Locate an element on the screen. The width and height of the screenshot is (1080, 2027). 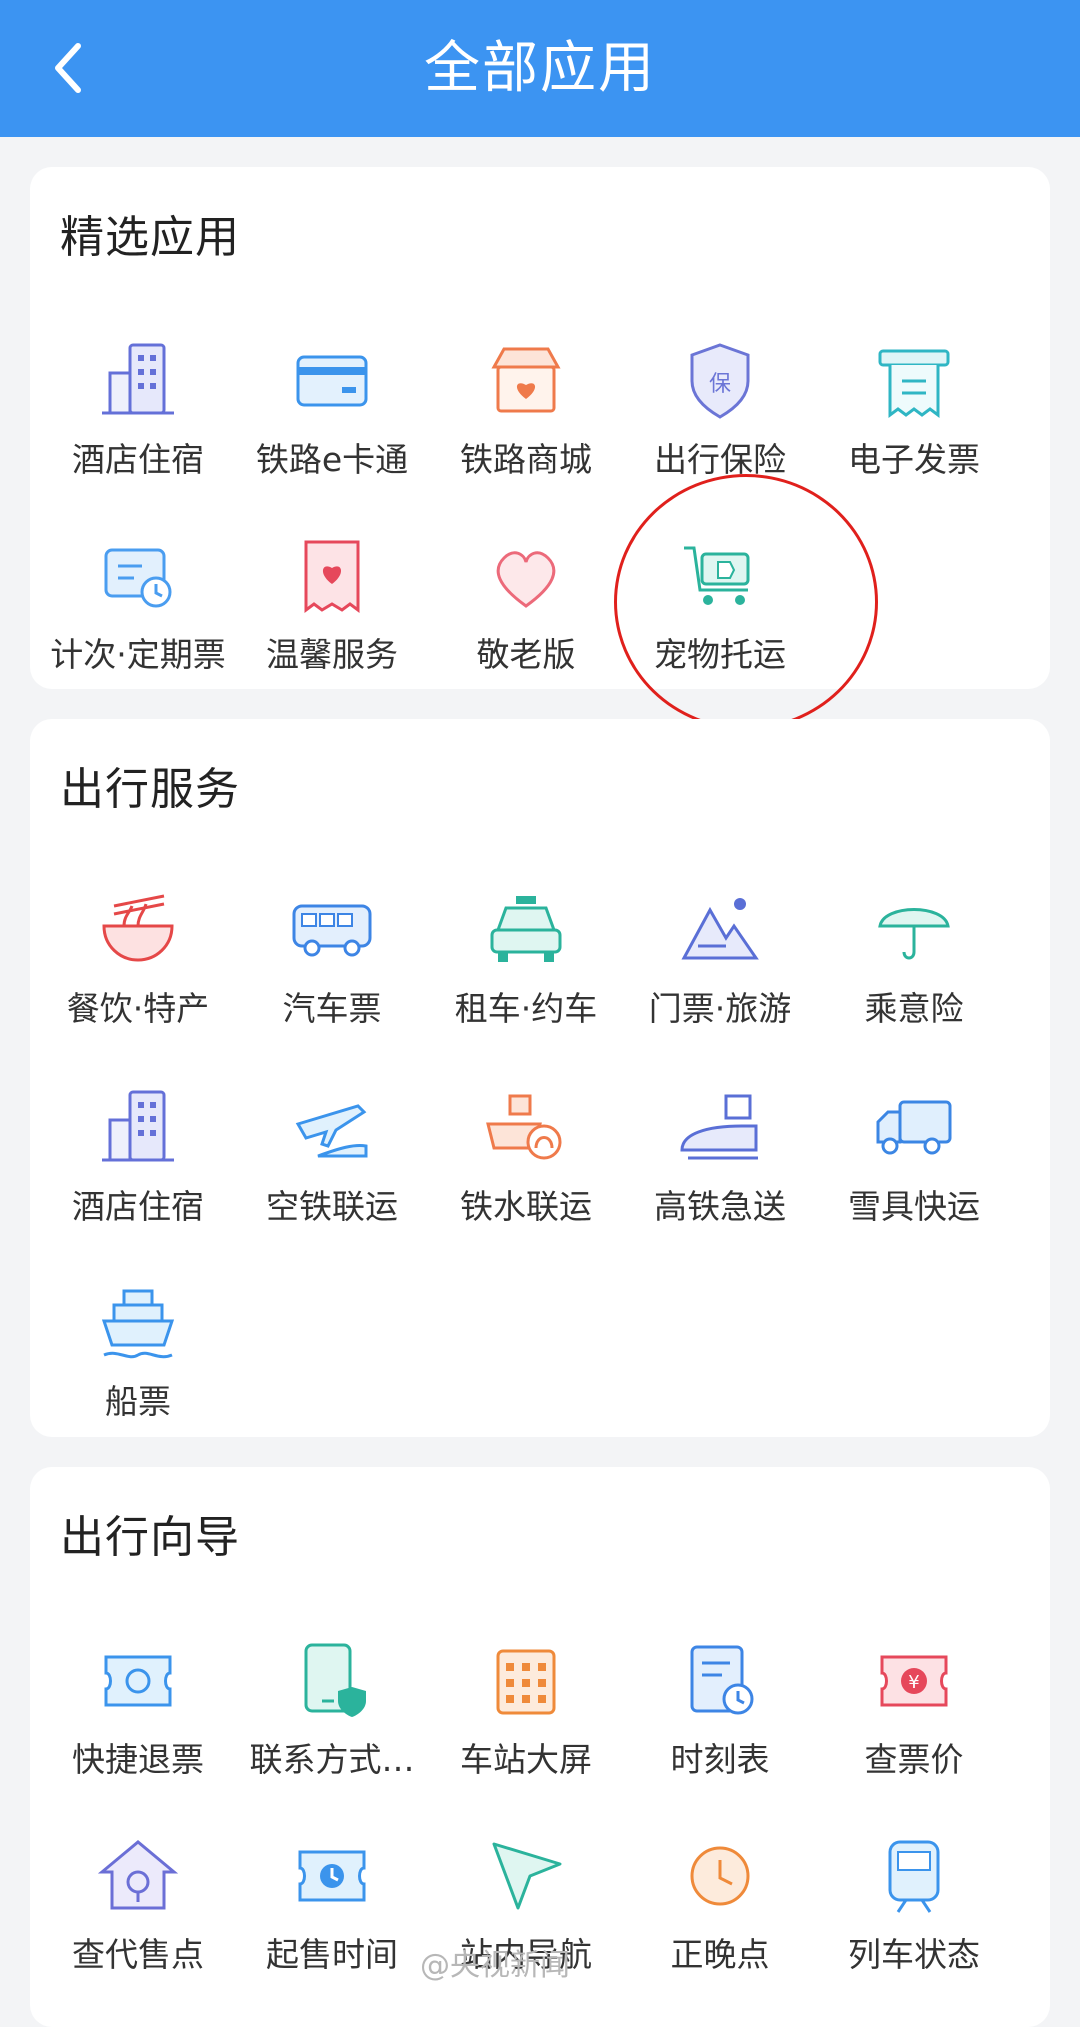
app-label: 汽车票 is located at coordinates (332, 1008).